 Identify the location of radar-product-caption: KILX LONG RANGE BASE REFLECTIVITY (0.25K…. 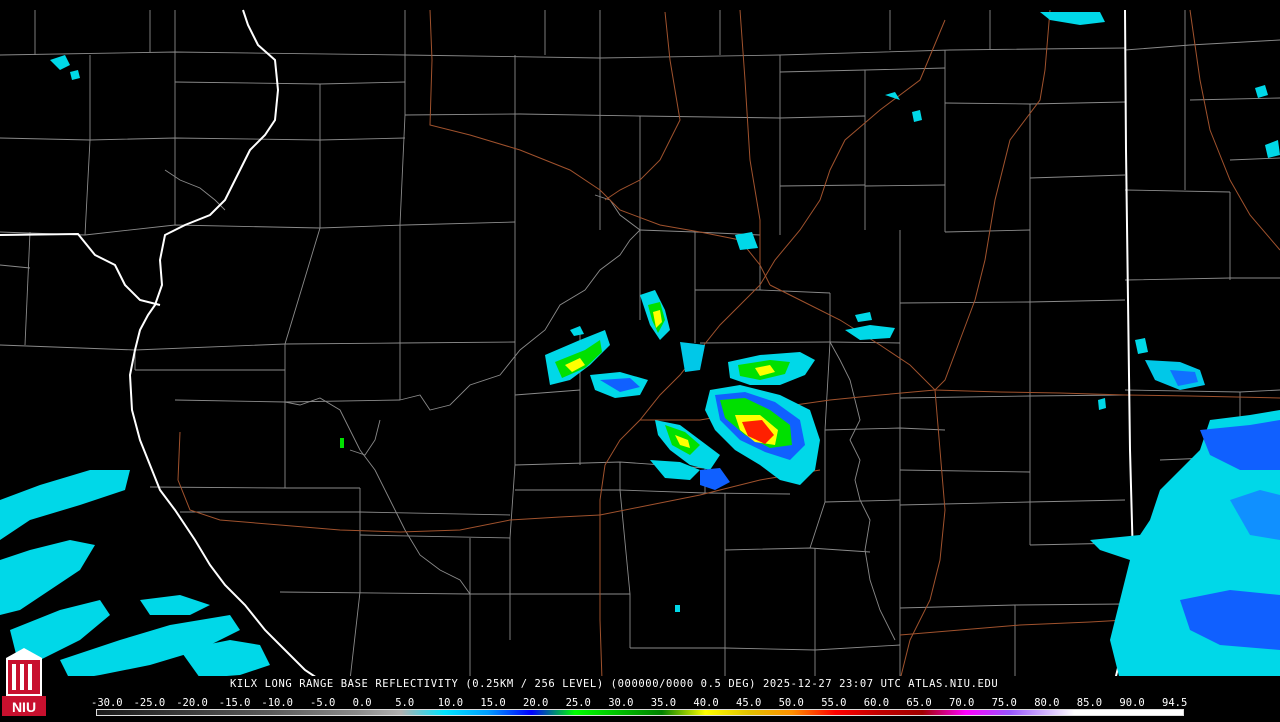
(614, 684).